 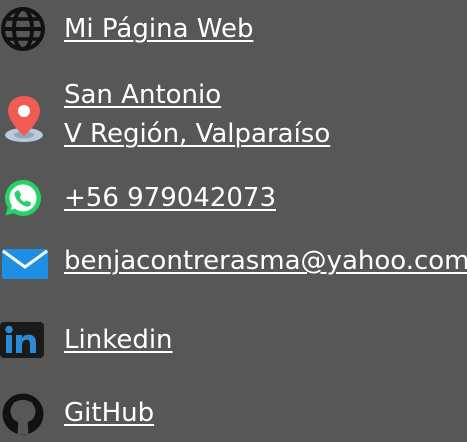 I want to click on whatsapp-icon, so click(x=23, y=198).